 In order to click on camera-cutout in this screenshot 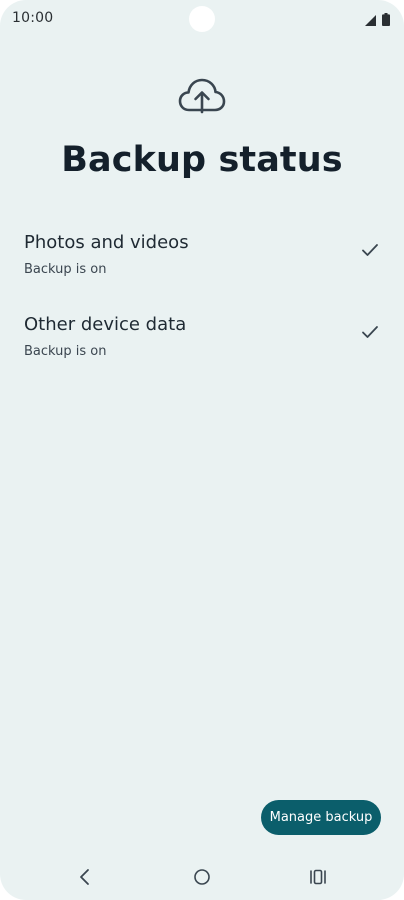, I will do `click(202, 19)`.